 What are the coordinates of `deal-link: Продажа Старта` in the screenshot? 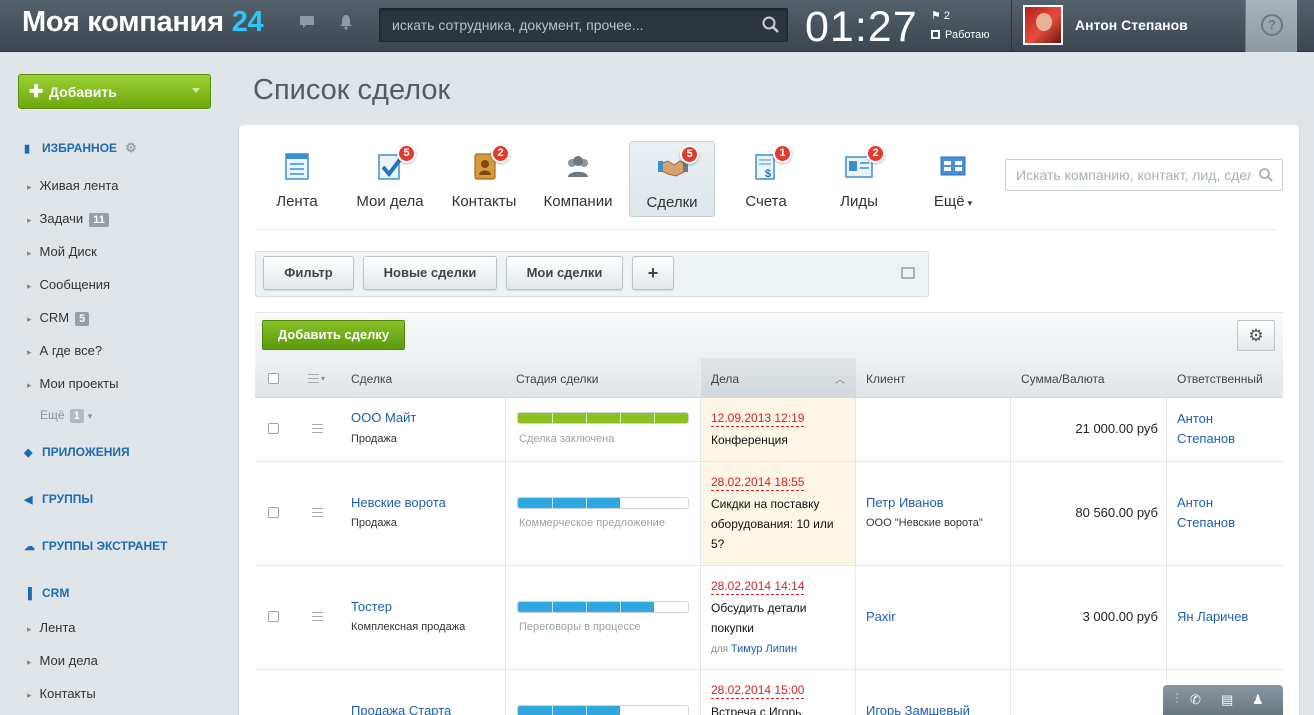 It's located at (401, 709).